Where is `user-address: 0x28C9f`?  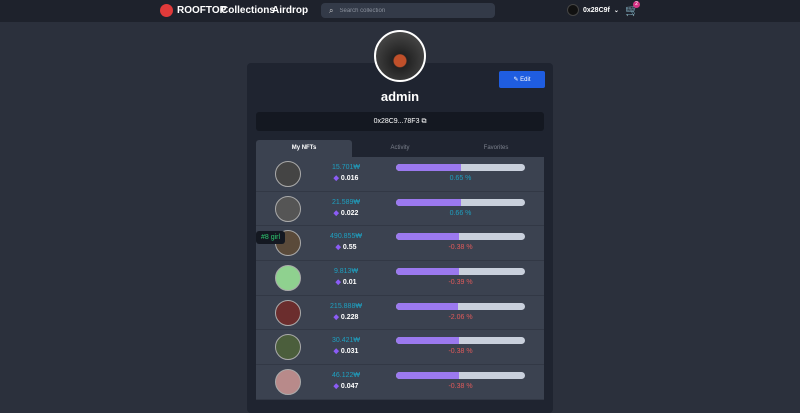
user-address: 0x28C9f is located at coordinates (596, 10).